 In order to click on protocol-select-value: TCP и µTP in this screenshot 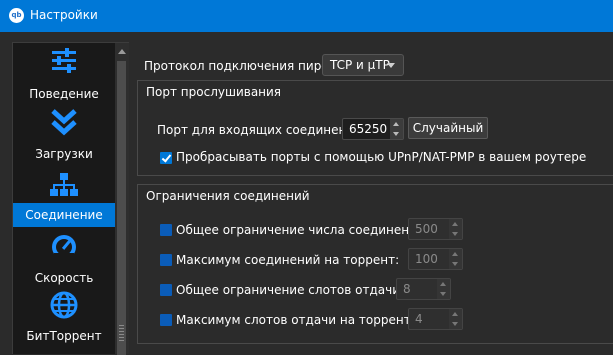, I will do `click(360, 65)`.